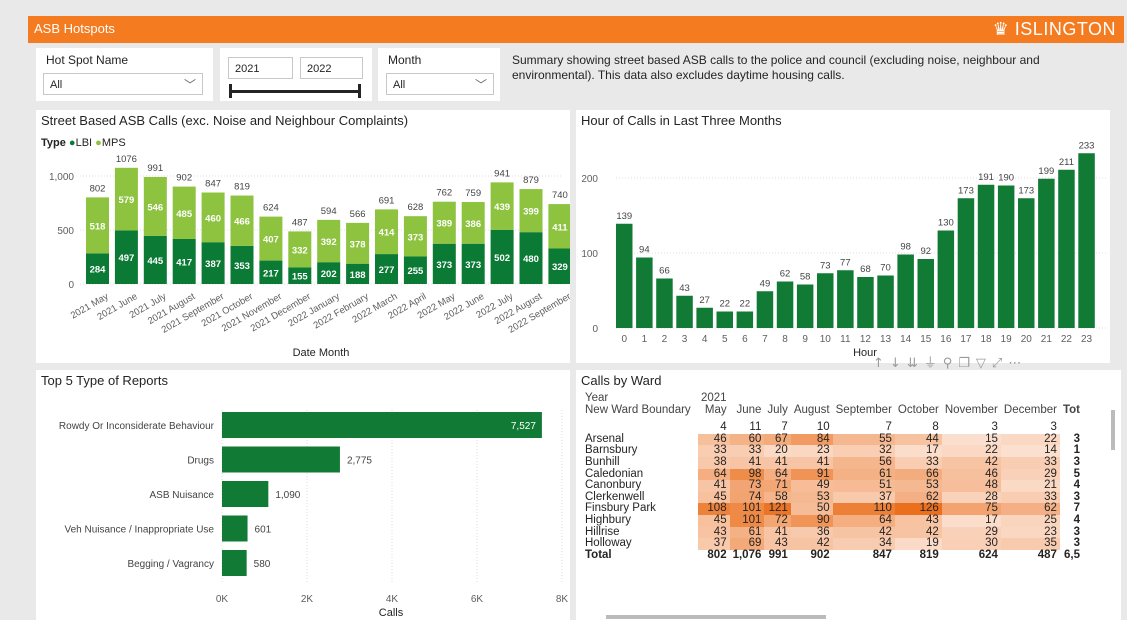 The image size is (1127, 620). Describe the element at coordinates (502, 258) in the screenshot. I see `data-label-lbi: 502` at that location.